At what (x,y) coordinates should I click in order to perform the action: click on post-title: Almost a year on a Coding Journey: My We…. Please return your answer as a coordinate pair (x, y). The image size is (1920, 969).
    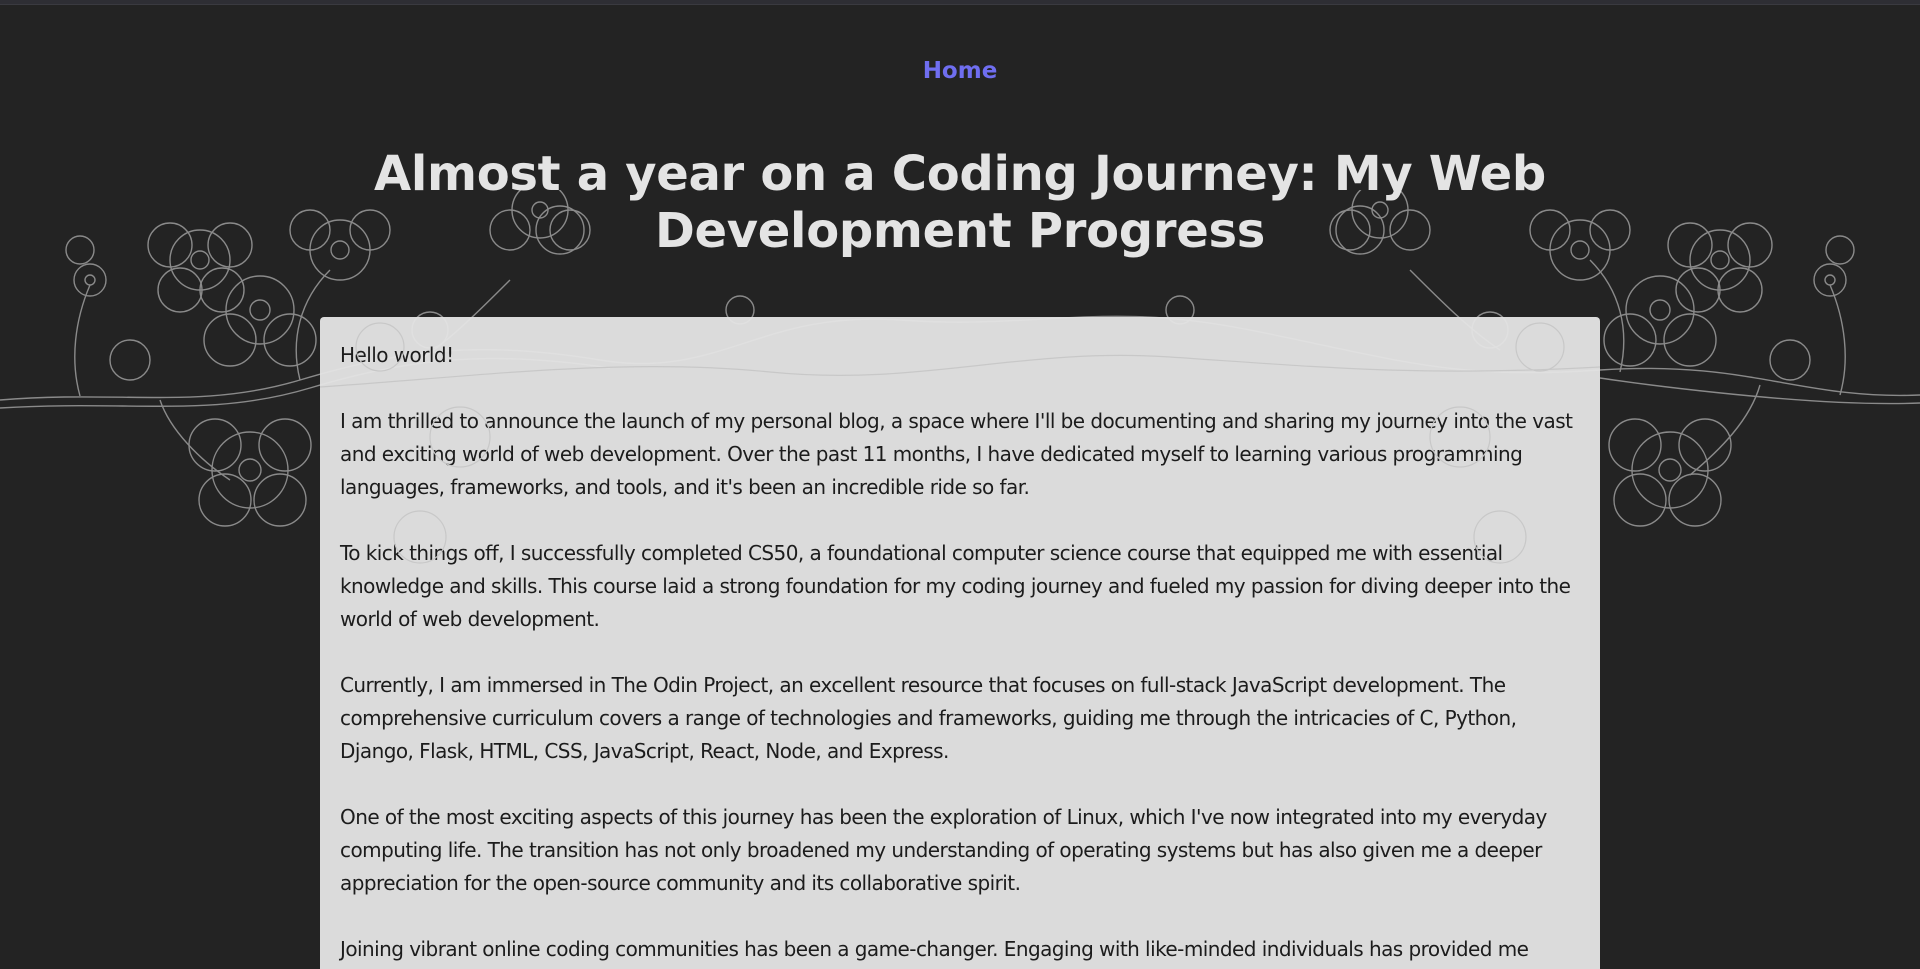
    Looking at the image, I should click on (960, 202).